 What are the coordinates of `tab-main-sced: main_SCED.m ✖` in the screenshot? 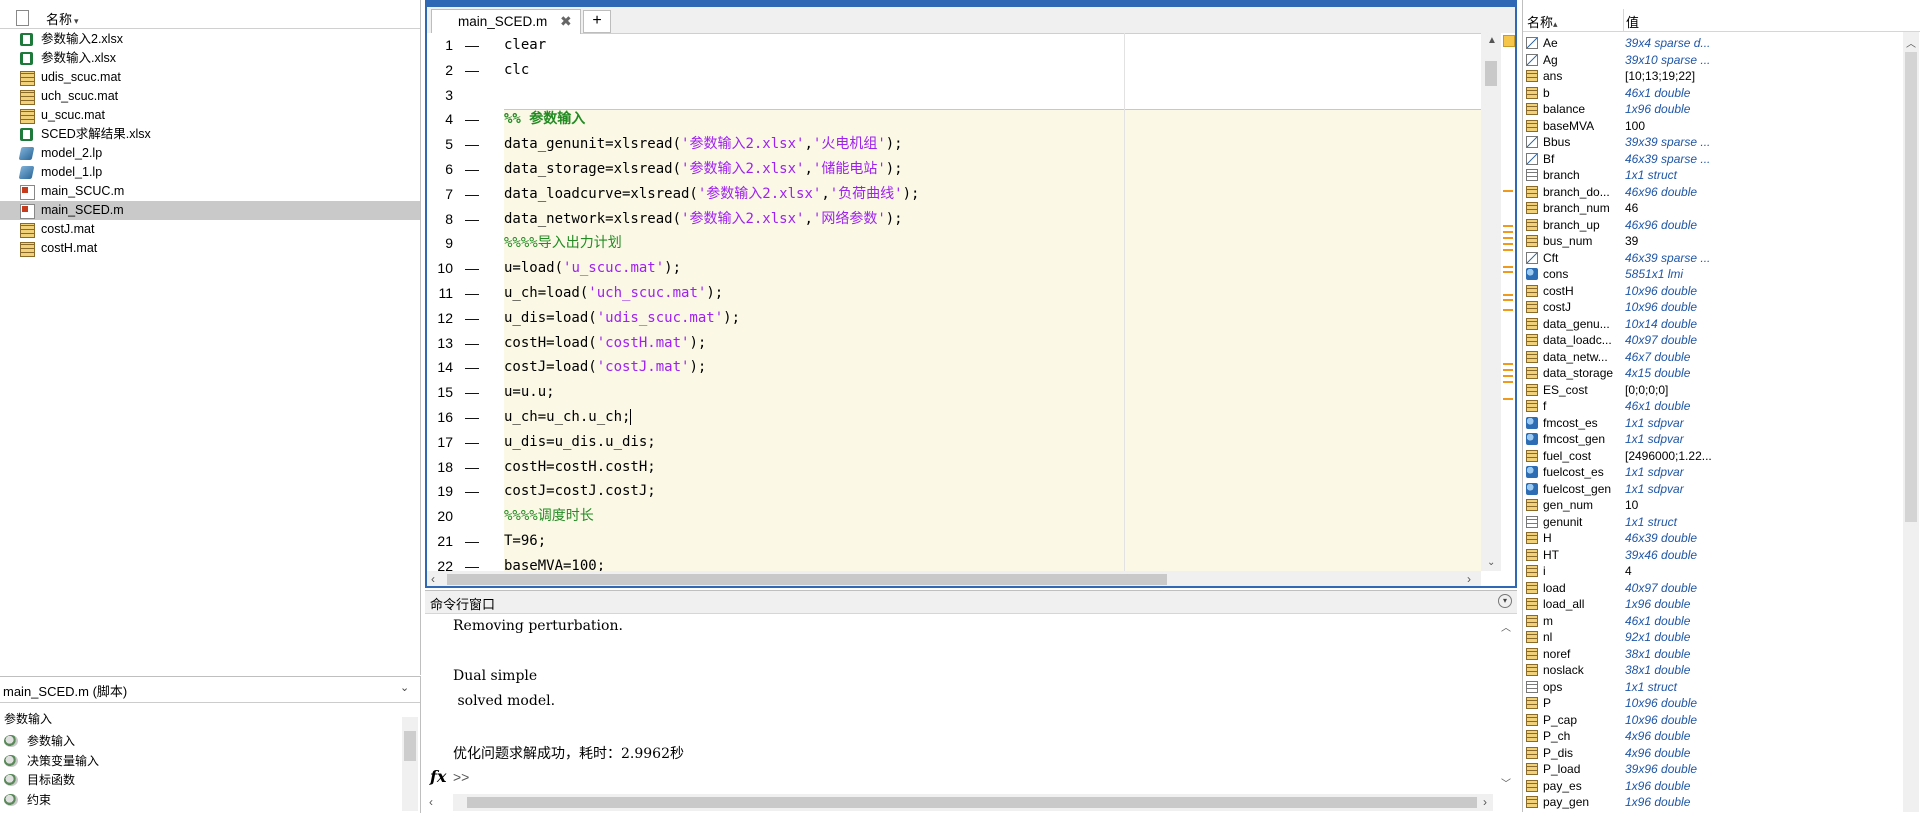 It's located at (506, 21).